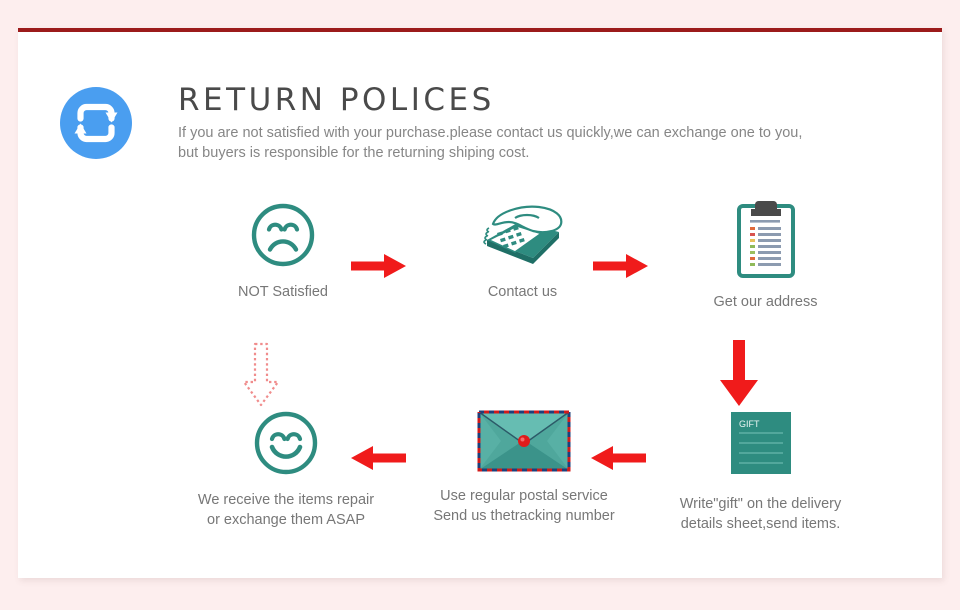 This screenshot has height=610, width=960. I want to click on happy-face-icon, so click(286, 445).